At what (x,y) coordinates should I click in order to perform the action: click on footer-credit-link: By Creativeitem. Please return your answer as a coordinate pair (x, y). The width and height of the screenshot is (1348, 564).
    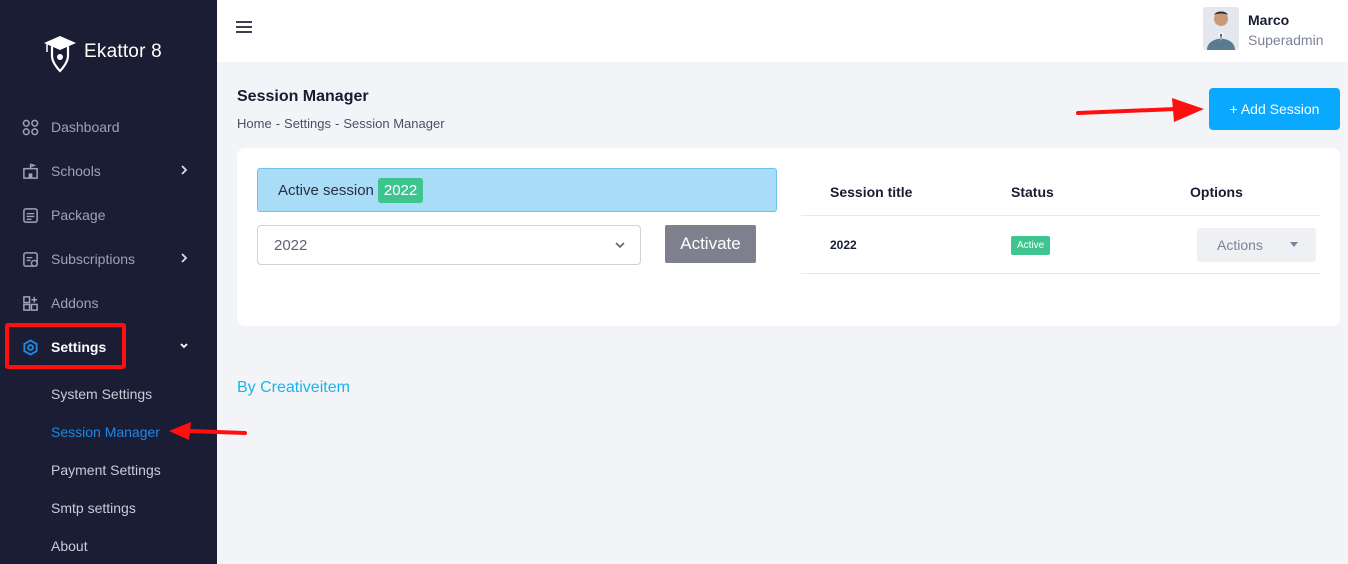
    Looking at the image, I should click on (293, 388).